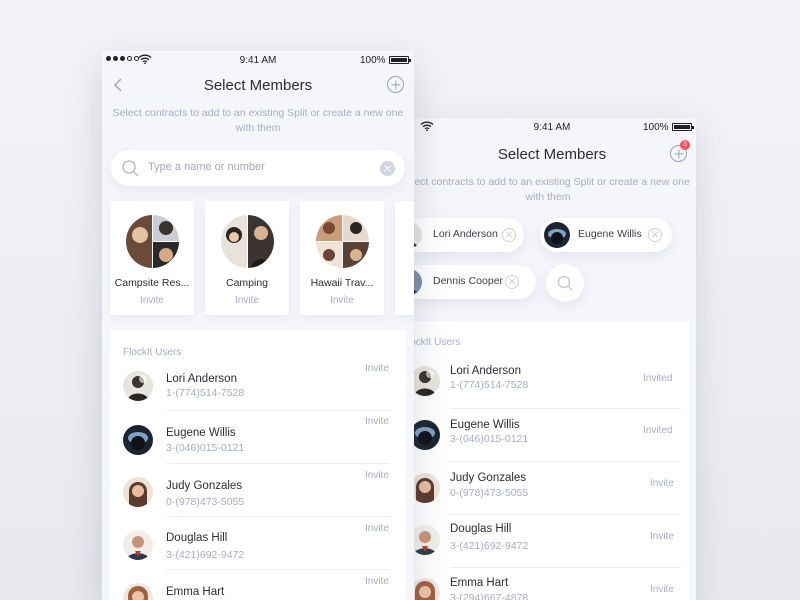 The height and width of the screenshot is (600, 800). Describe the element at coordinates (258, 384) in the screenshot. I see `user-row: Lori Anderson 1-(774)514-7528 Invite` at that location.